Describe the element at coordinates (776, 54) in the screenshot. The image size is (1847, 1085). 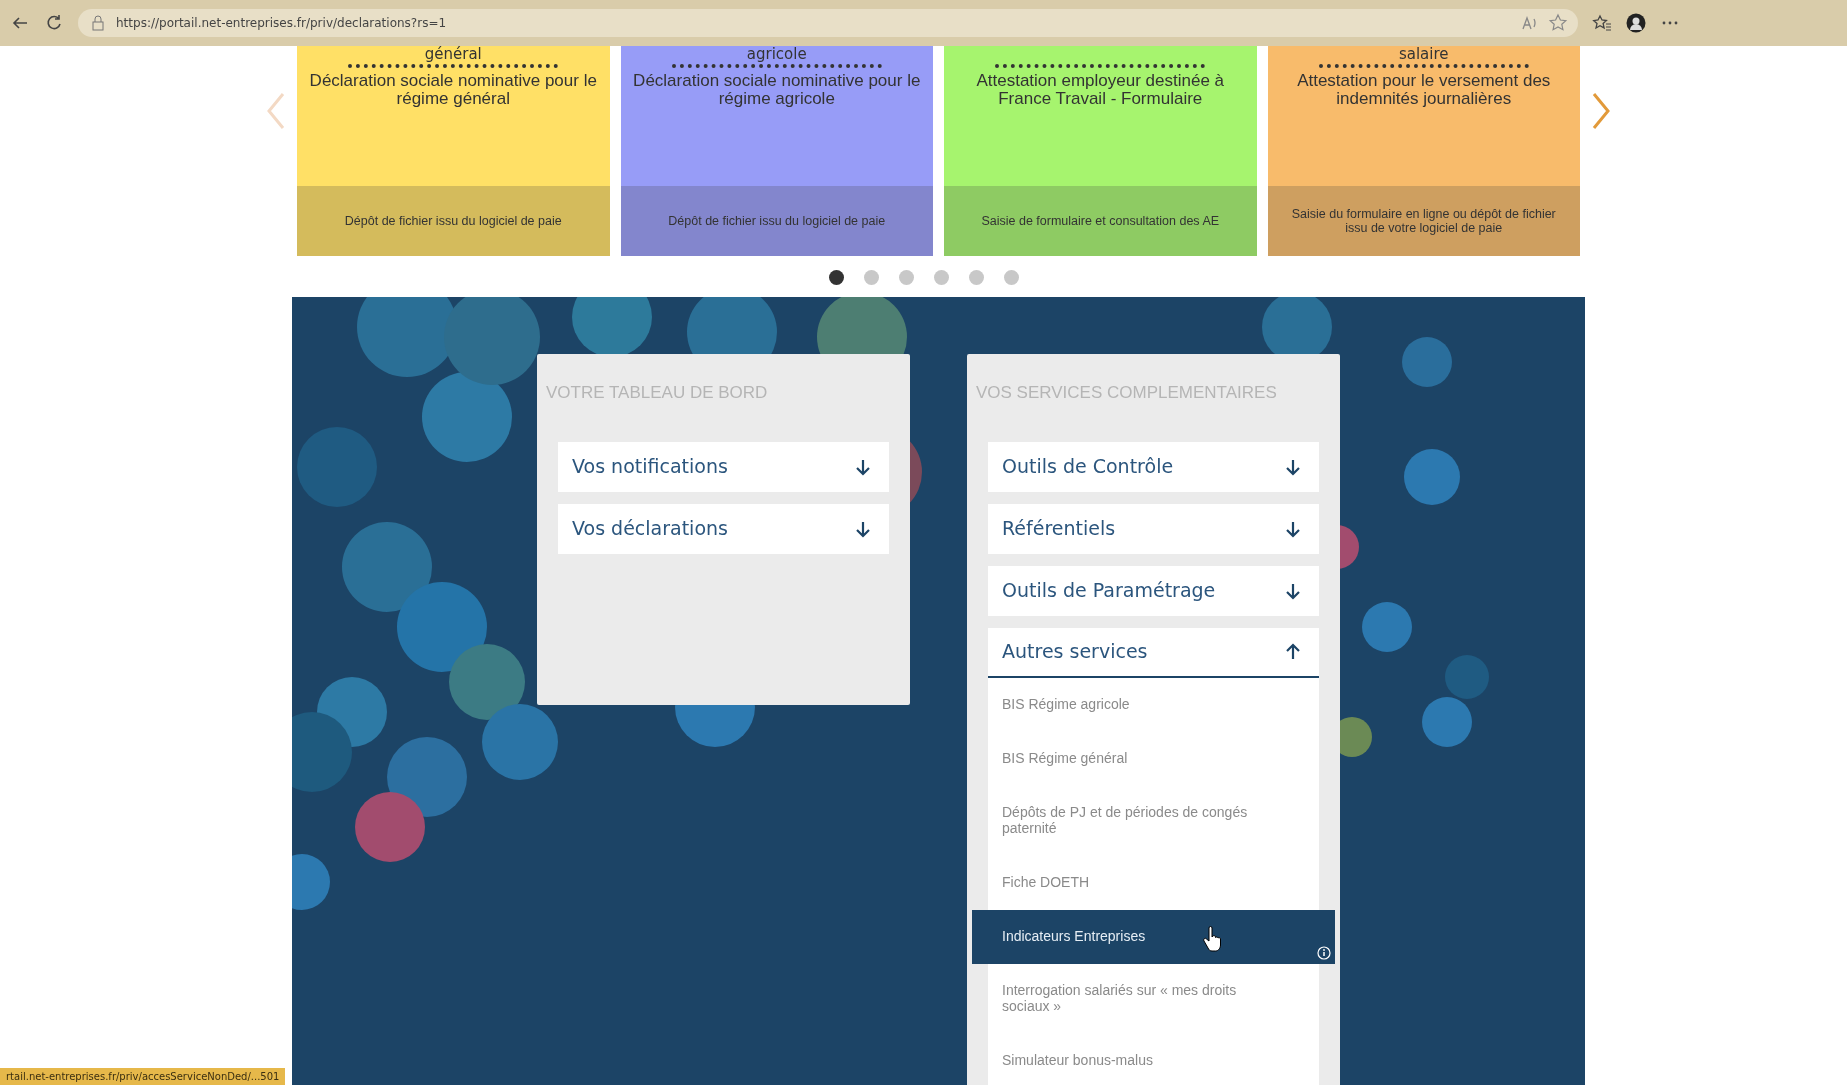
I see `card-title: agricole` at that location.